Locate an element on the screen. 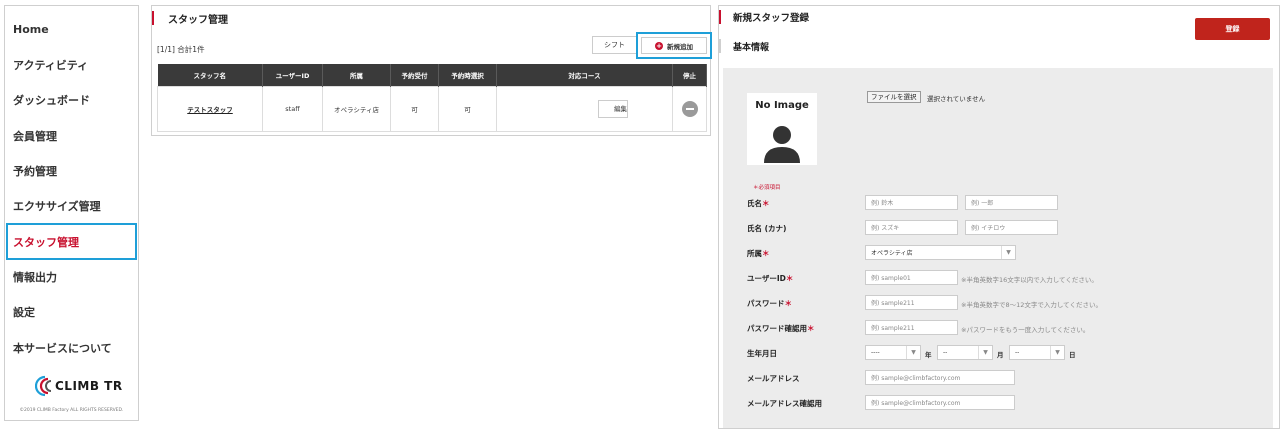 The width and height of the screenshot is (1284, 435). day-unit: 日 is located at coordinates (1072, 355).